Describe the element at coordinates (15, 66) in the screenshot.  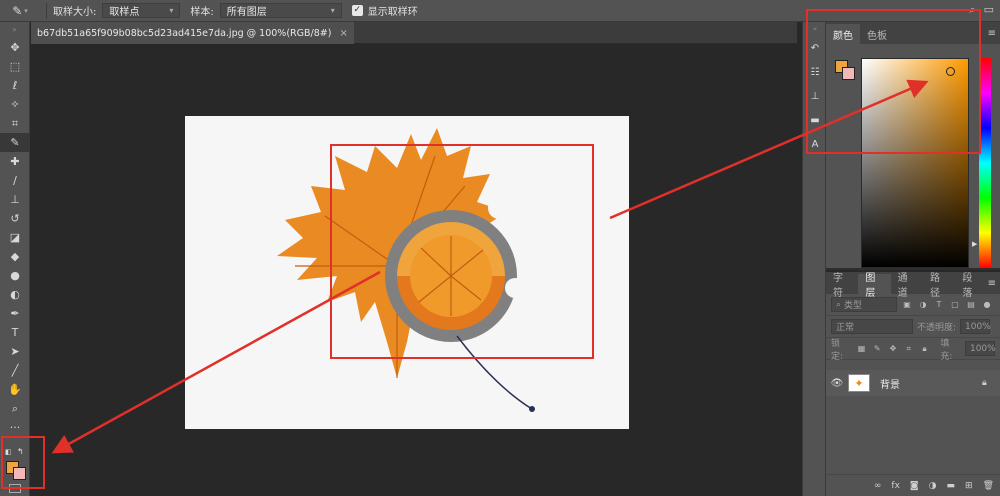
I see `marquee-icon: ⬚` at that location.